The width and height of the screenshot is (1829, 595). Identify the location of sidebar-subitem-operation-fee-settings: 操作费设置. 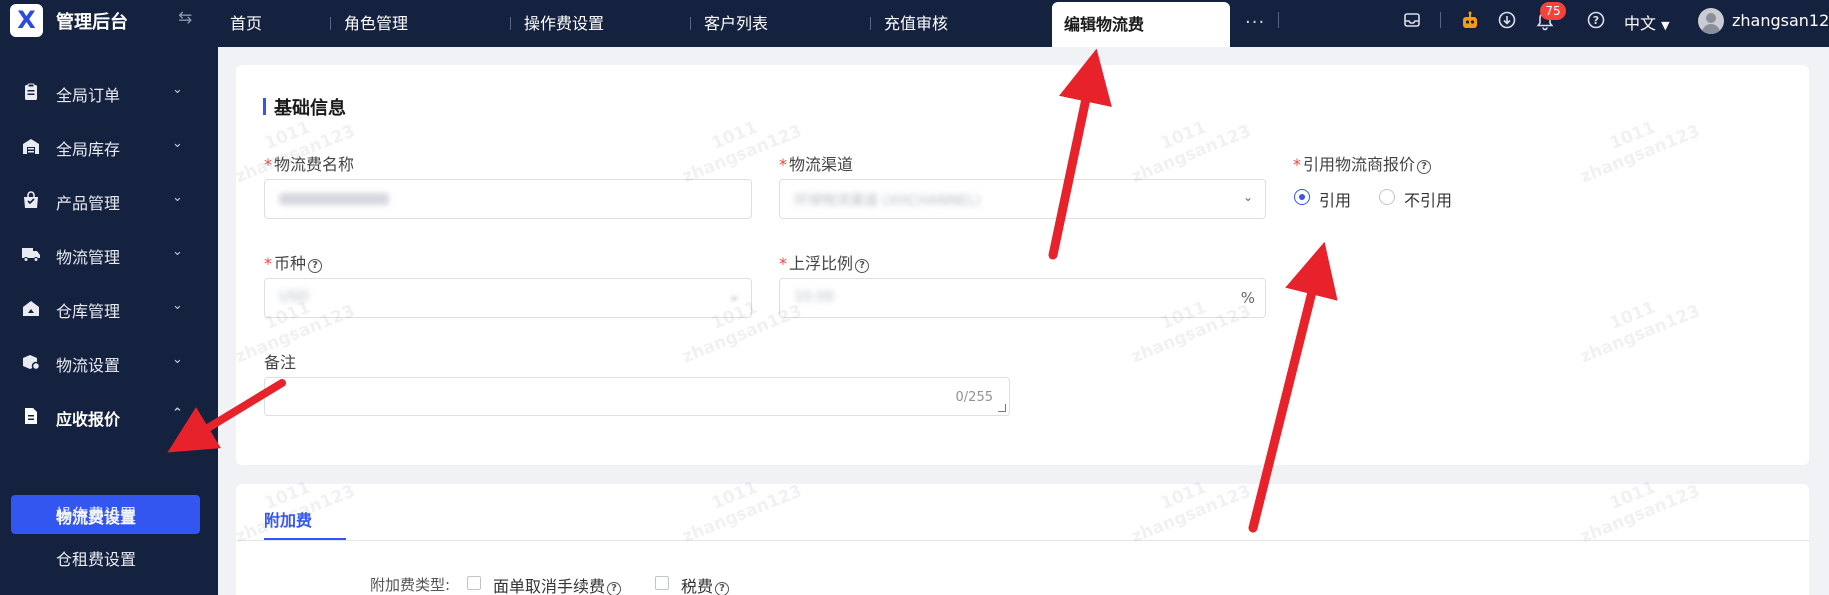
(96, 513).